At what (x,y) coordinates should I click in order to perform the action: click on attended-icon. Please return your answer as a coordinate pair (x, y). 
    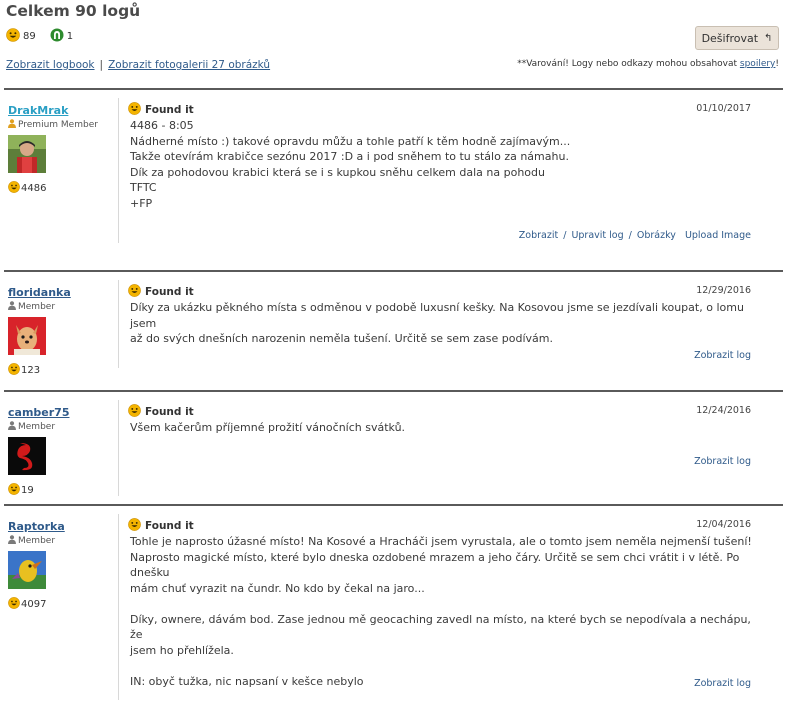
    Looking at the image, I should click on (57, 36).